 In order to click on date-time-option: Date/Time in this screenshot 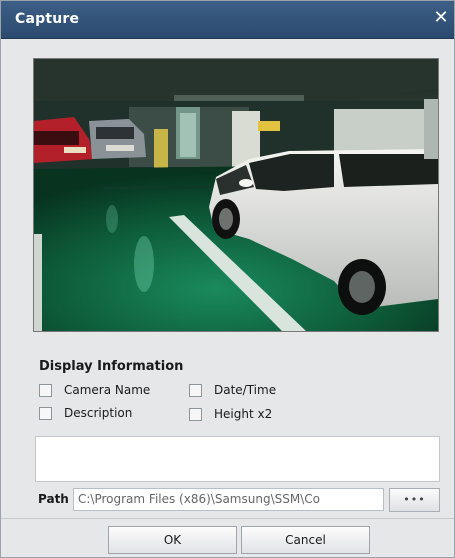, I will do `click(232, 390)`.